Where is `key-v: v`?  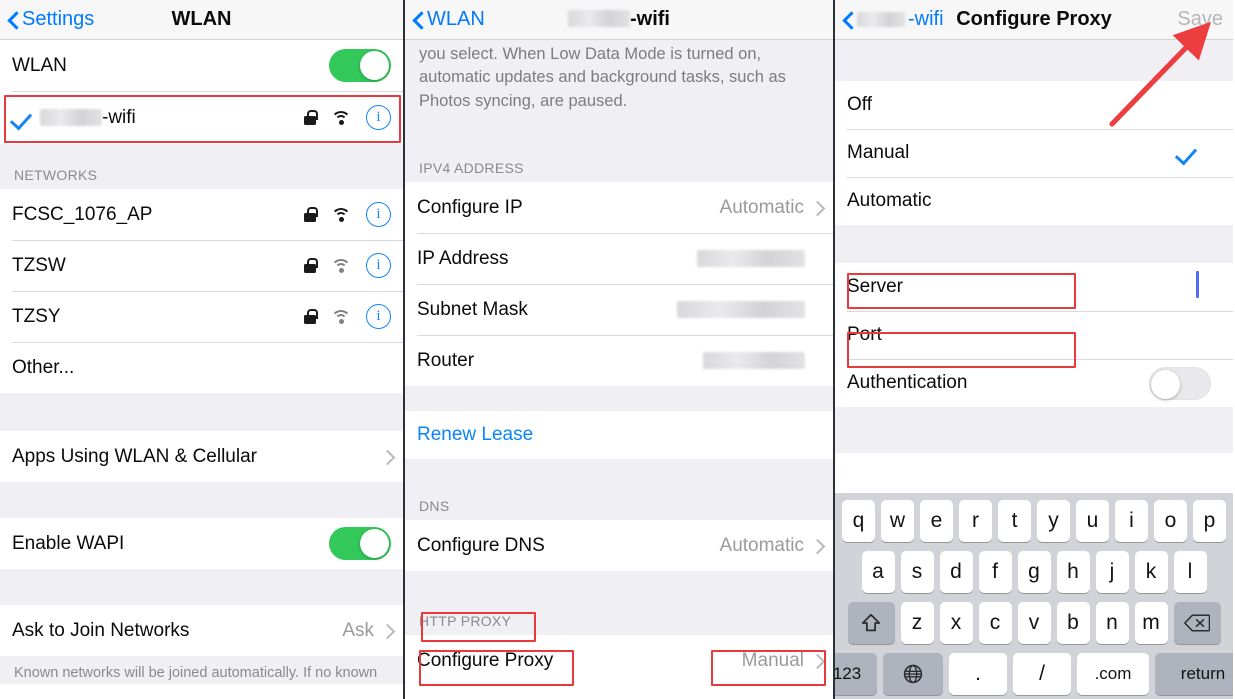
key-v: v is located at coordinates (1034, 623).